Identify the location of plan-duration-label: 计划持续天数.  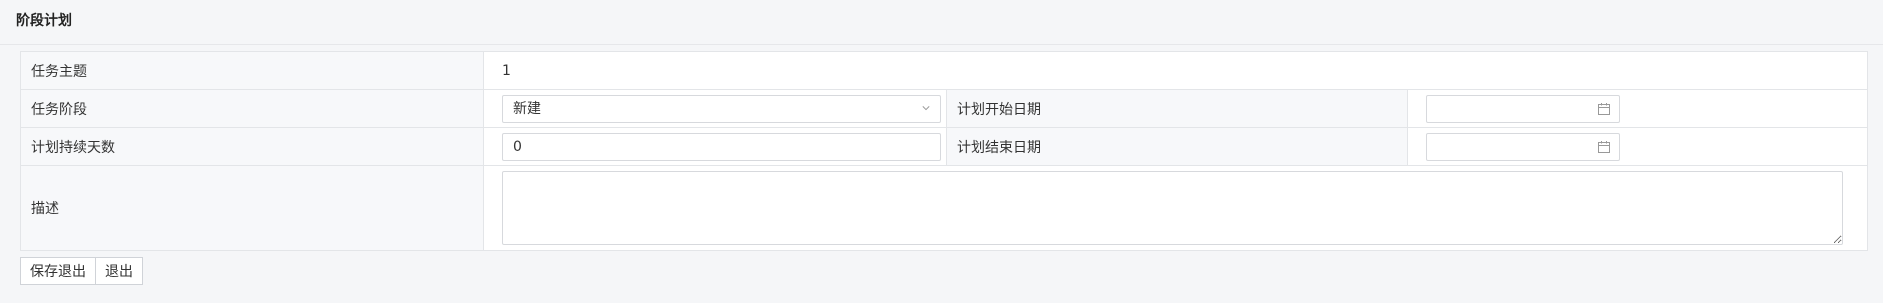
(252, 146).